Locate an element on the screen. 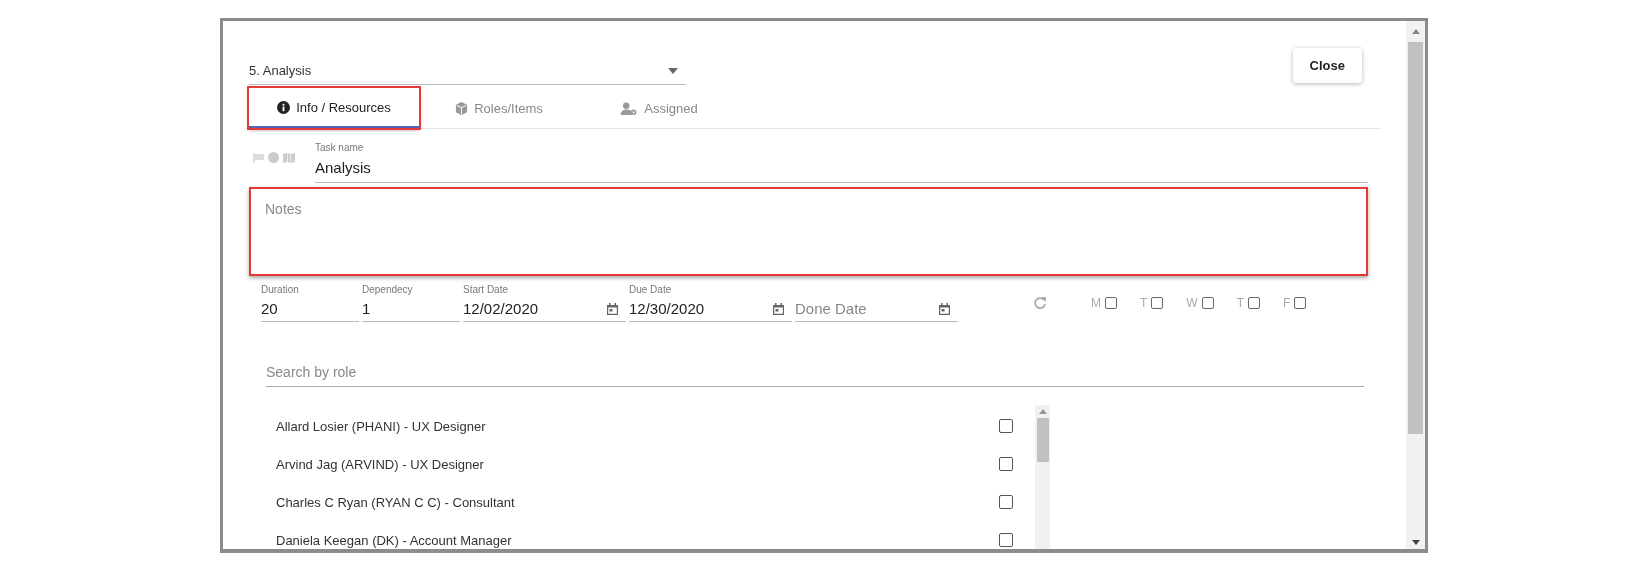  weekday-label: M is located at coordinates (1096, 303).